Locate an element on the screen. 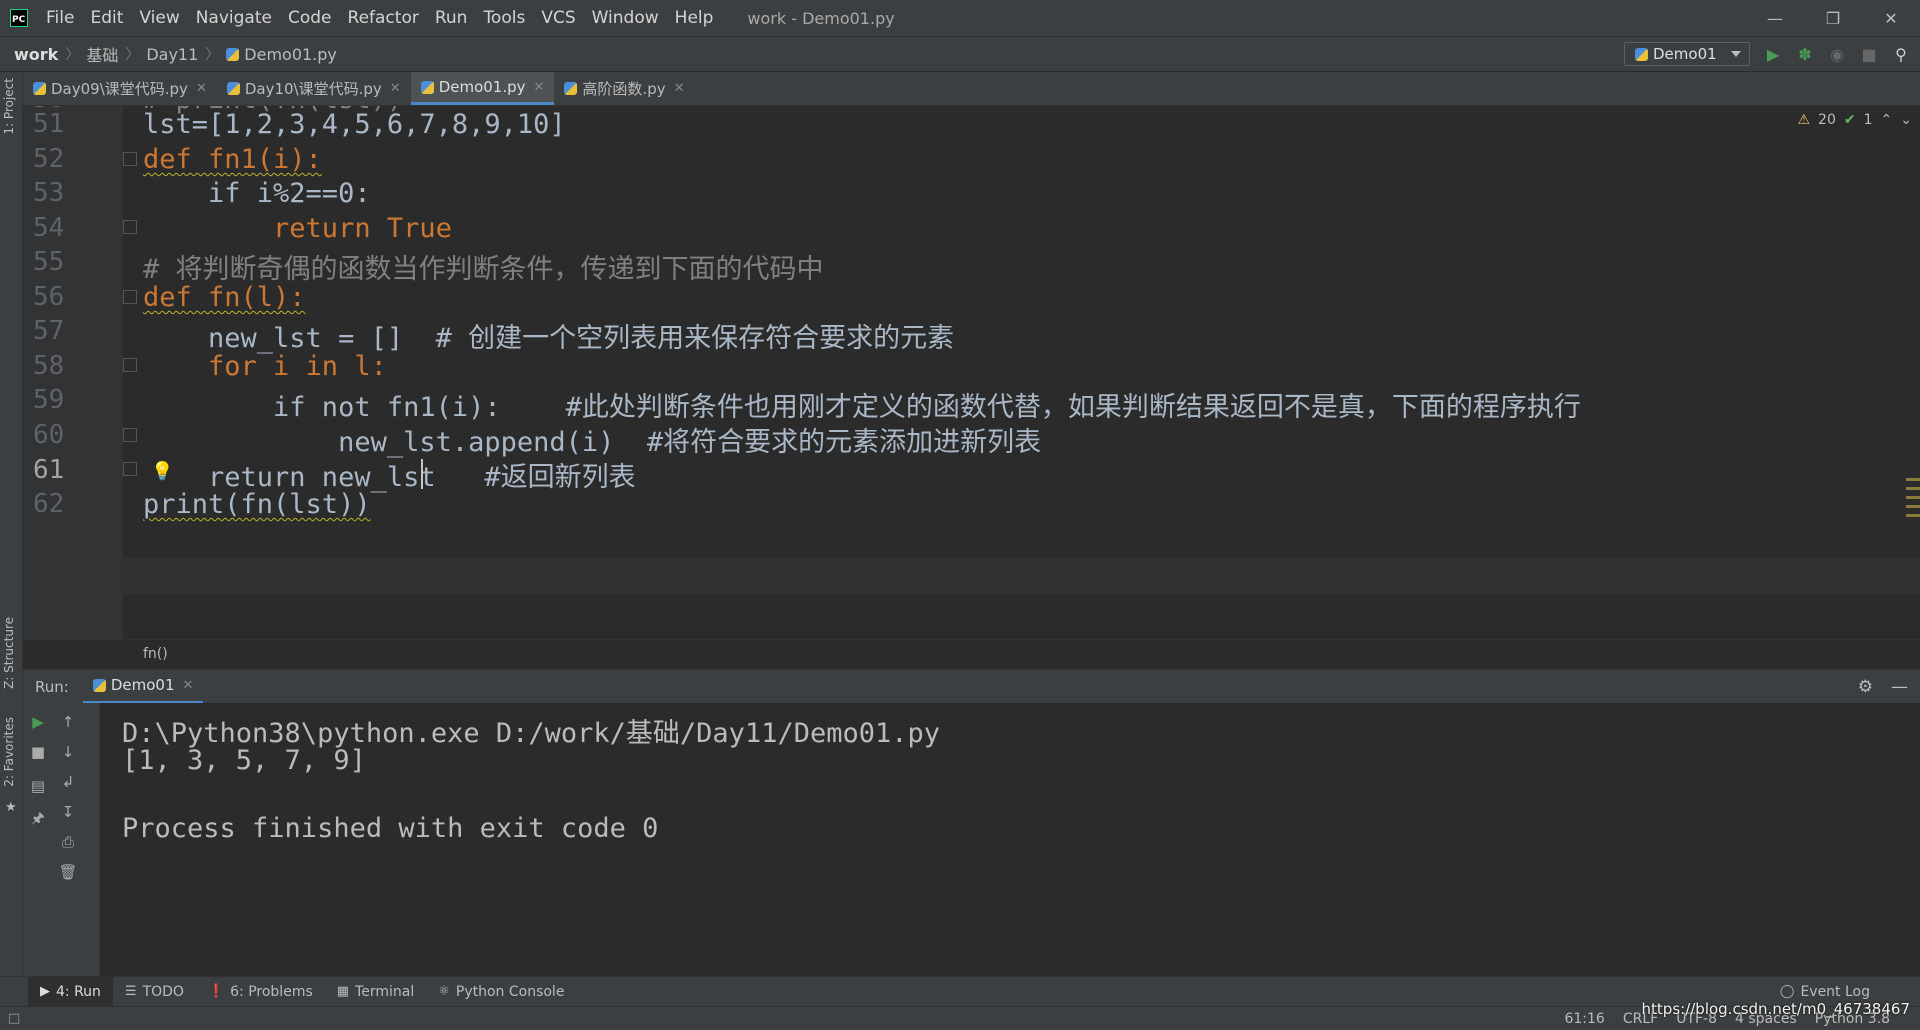 The width and height of the screenshot is (1920, 1030). breadcrumb-folder-basics: 基础 is located at coordinates (102, 54).